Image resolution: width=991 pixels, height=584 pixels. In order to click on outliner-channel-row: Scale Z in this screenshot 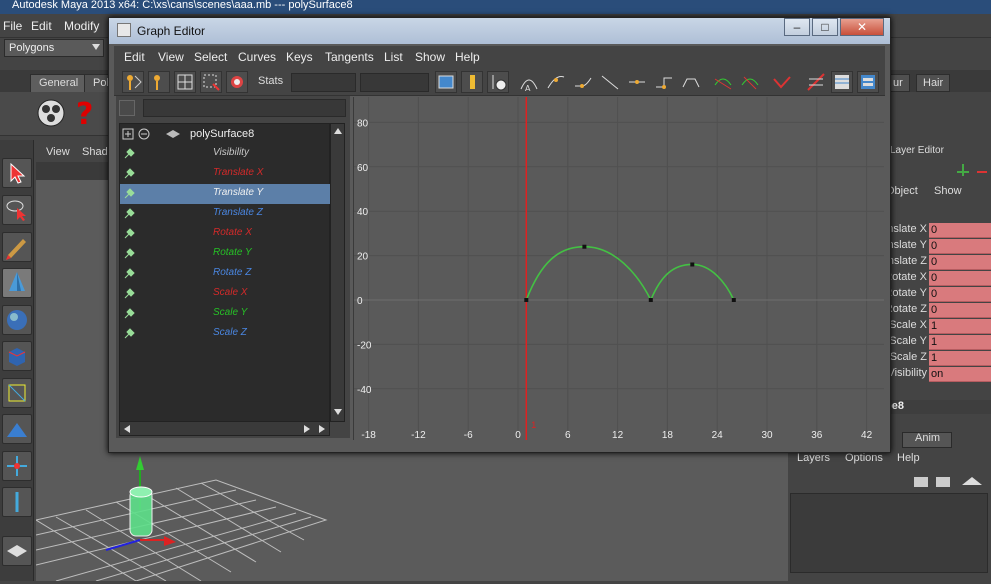, I will do `click(225, 334)`.